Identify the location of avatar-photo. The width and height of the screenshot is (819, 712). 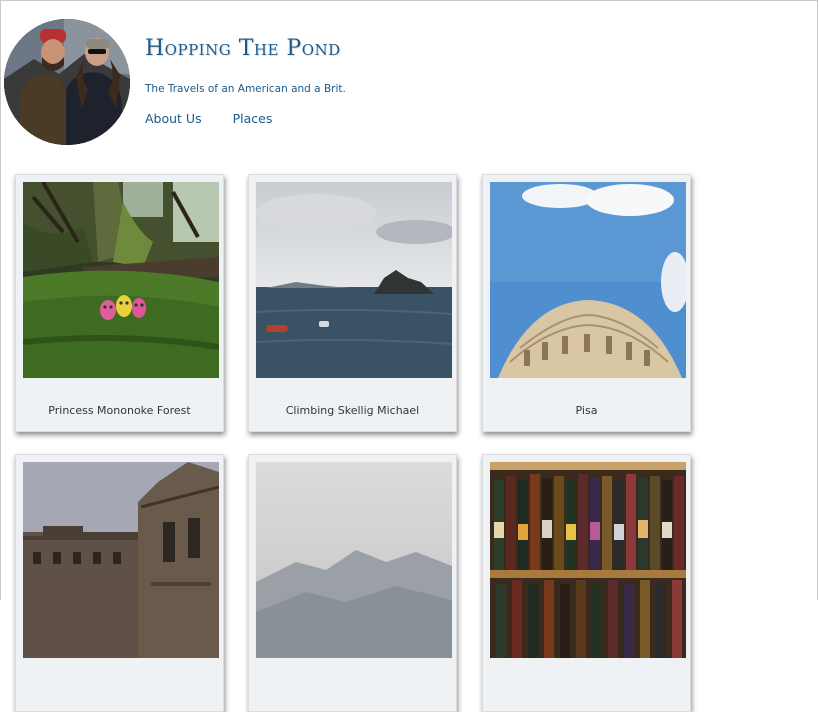
(67, 82).